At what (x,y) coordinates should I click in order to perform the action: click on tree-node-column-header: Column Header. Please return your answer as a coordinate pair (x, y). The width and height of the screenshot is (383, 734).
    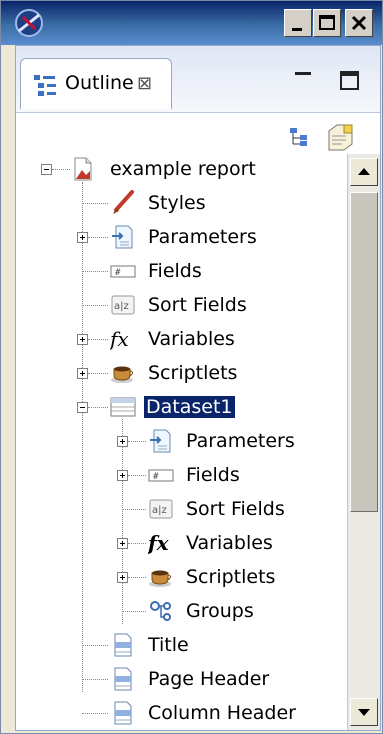
    Looking at the image, I should click on (181, 713).